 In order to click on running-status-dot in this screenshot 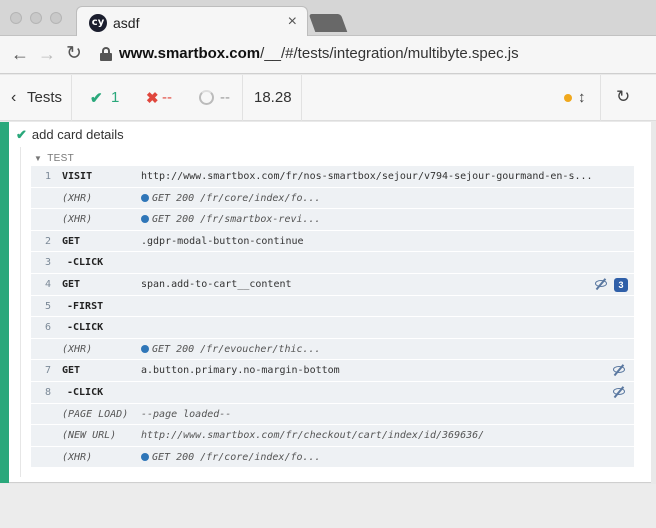, I will do `click(568, 98)`.